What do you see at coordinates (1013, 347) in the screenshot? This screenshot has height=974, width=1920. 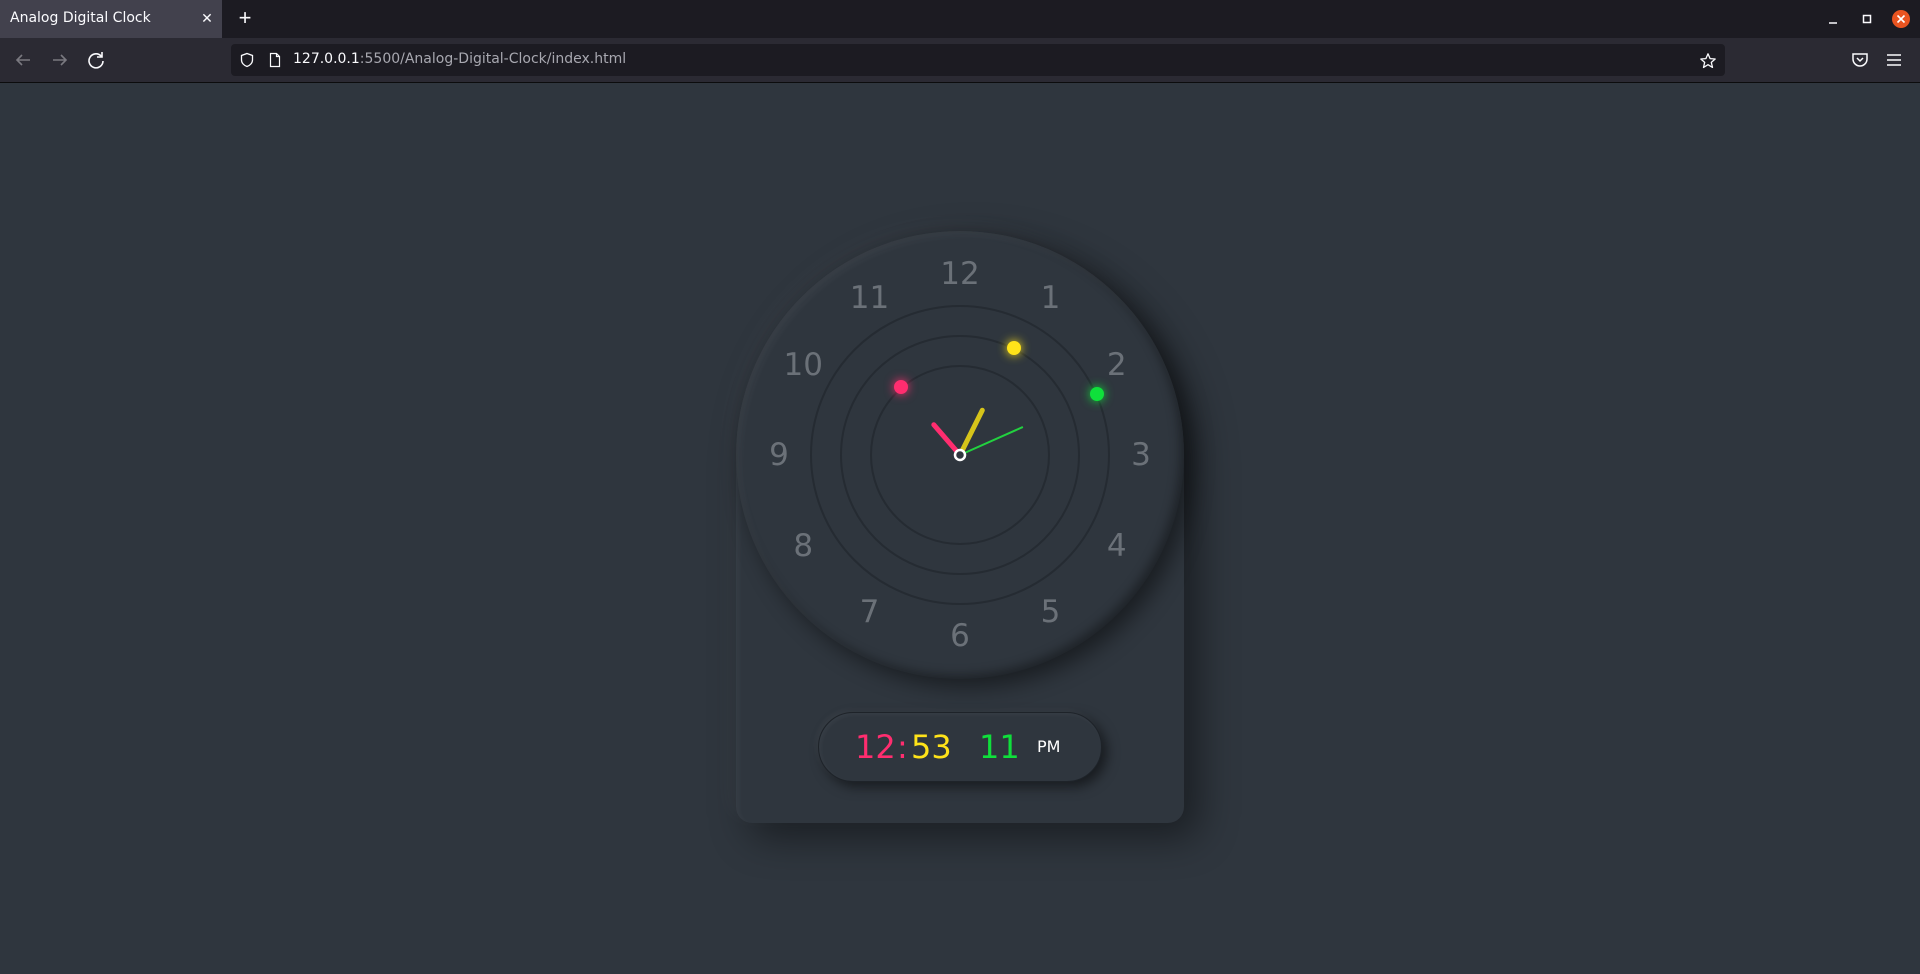 I see `hour-dot` at bounding box center [1013, 347].